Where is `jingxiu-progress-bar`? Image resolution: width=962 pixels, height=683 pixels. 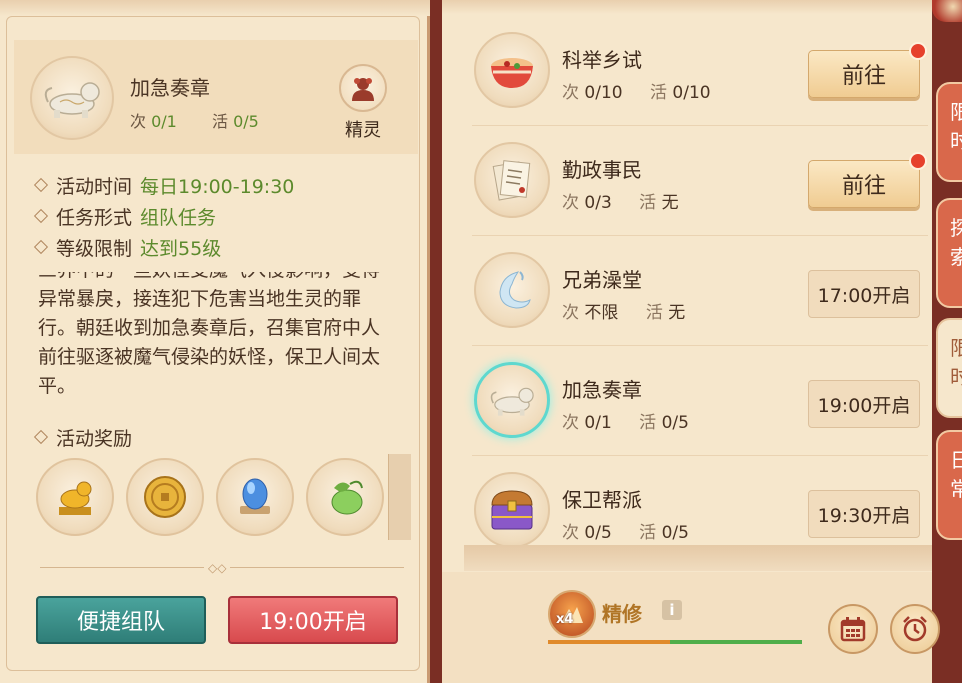
jingxiu-progress-bar is located at coordinates (675, 642).